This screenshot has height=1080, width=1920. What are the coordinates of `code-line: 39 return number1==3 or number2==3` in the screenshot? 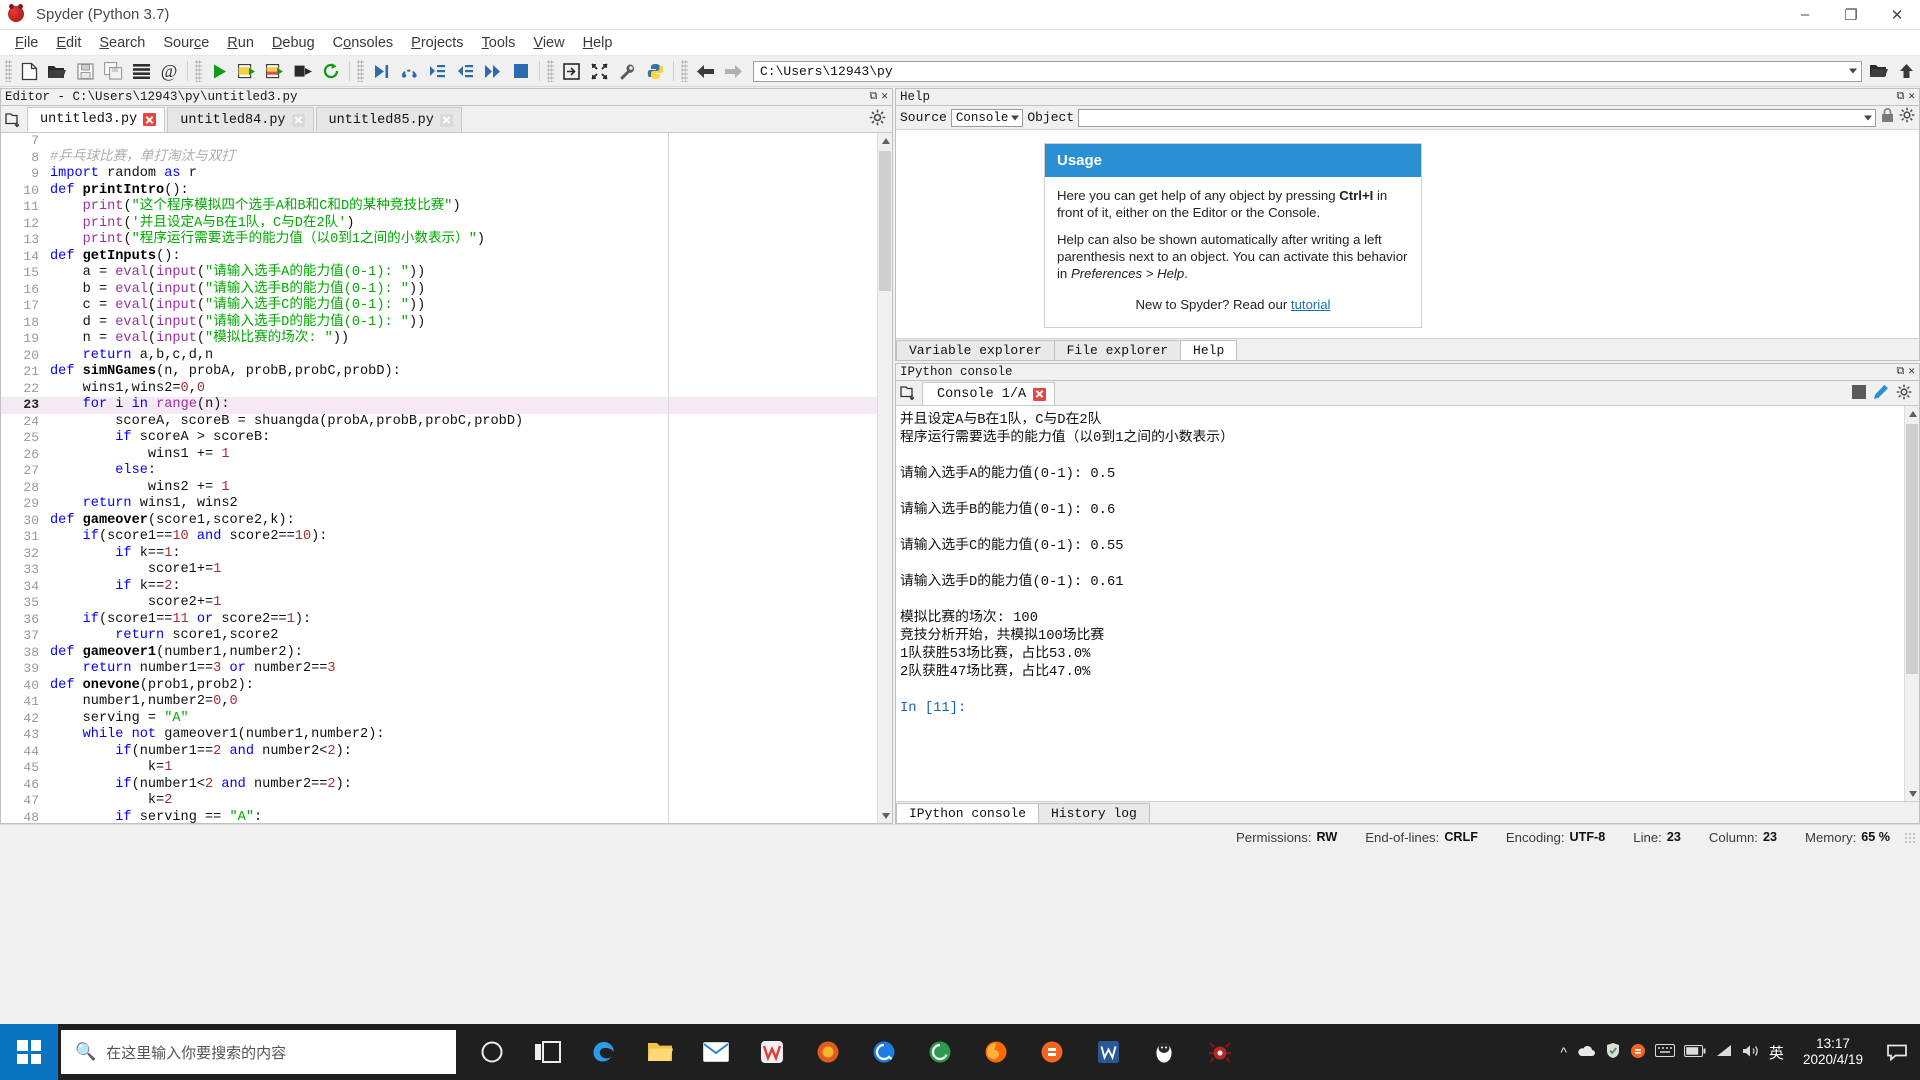 It's located at (446, 669).